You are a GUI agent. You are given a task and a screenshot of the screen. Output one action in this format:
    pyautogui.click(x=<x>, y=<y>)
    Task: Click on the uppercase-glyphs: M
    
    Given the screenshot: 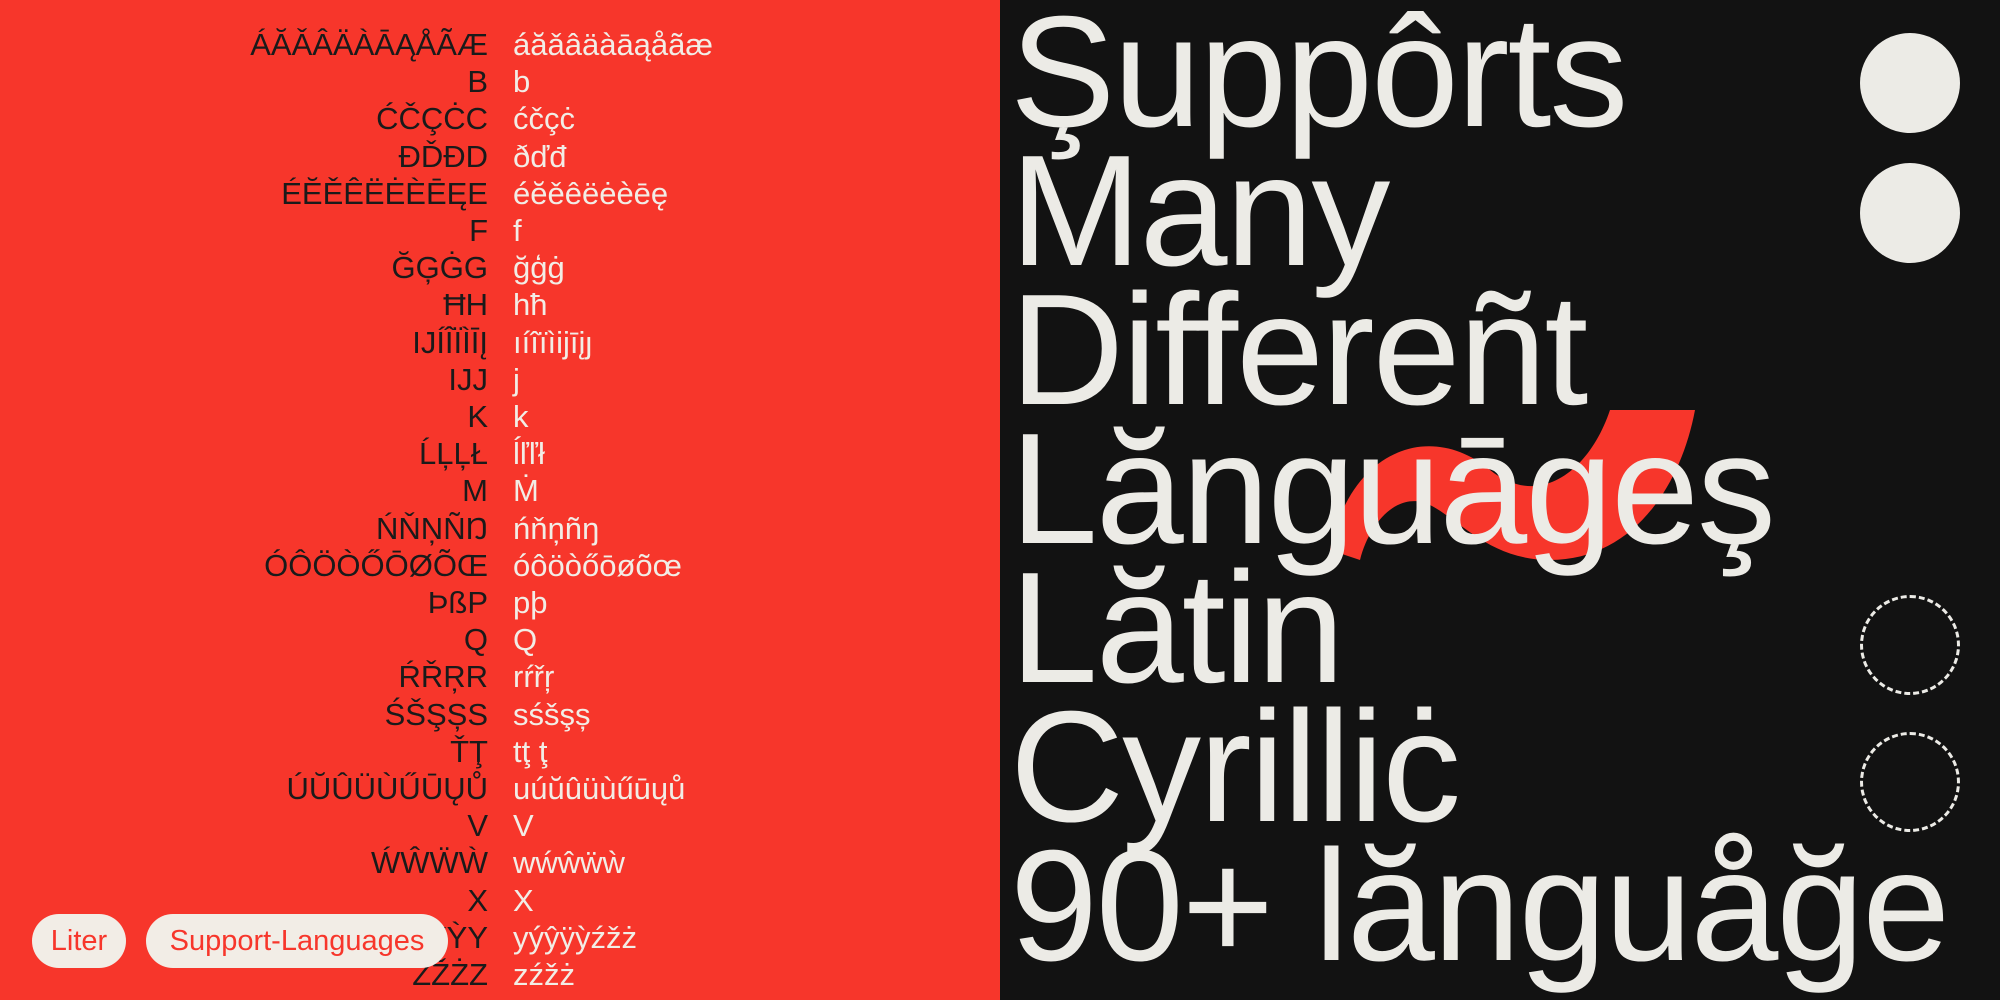 What is the action you would take?
    pyautogui.click(x=475, y=491)
    